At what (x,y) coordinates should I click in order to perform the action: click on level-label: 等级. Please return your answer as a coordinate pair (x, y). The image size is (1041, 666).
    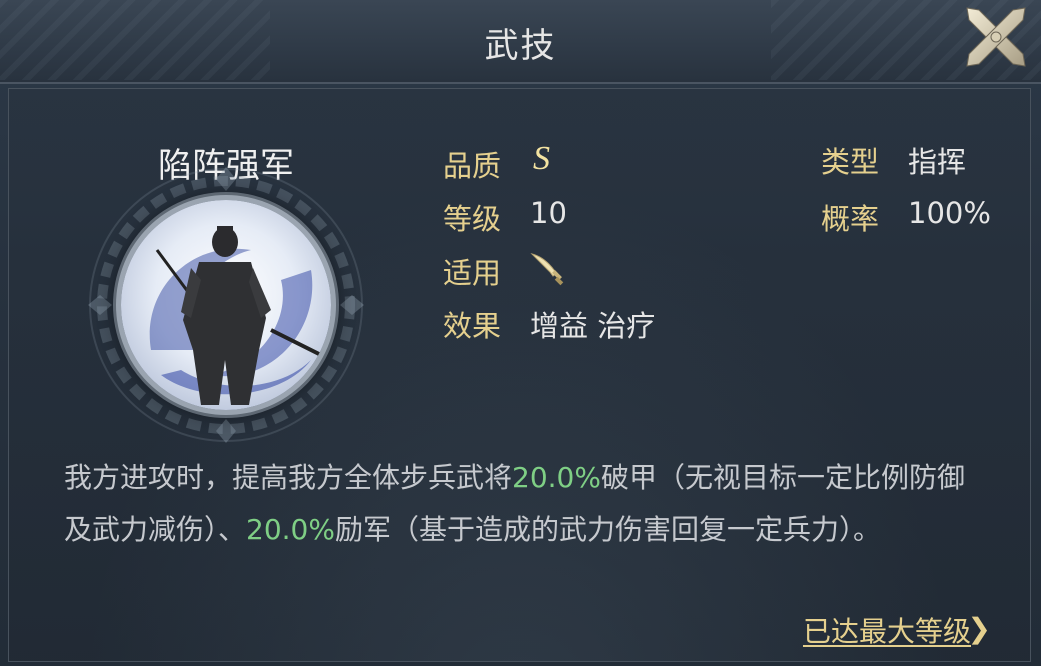
    Looking at the image, I should click on (472, 219).